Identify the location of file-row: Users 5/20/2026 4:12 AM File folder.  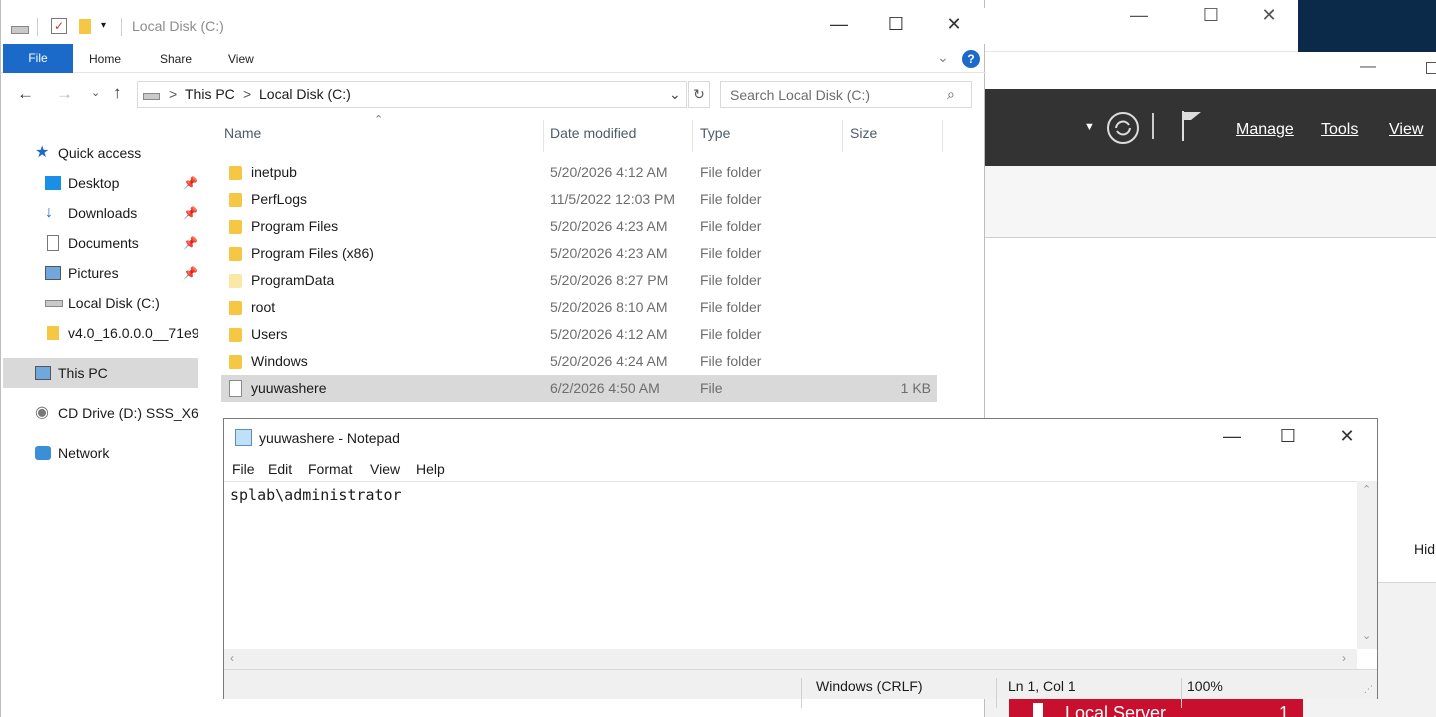
(579, 334).